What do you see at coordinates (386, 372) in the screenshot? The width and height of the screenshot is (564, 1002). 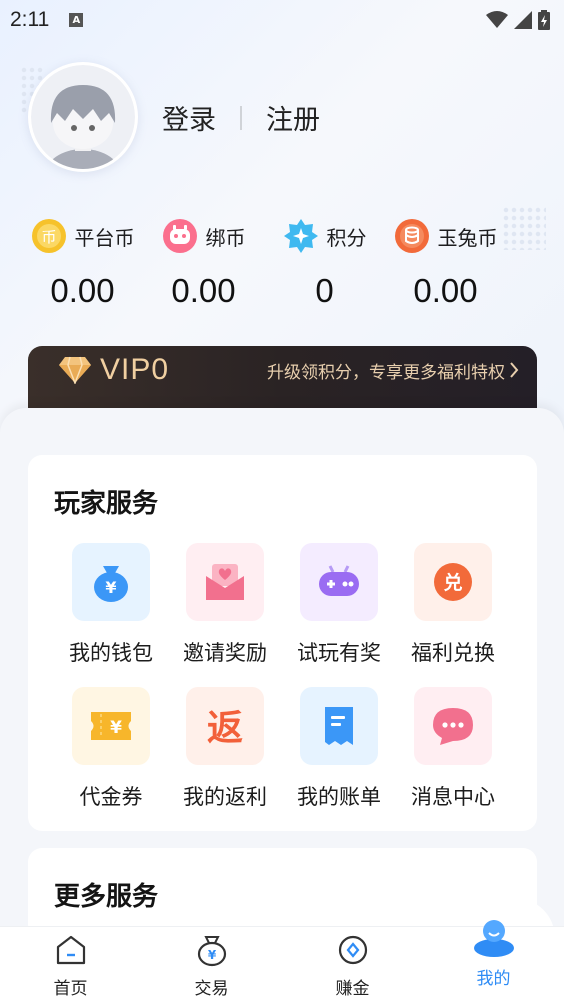 I see `vip-description: 升级领积分，专享更多福利特权` at bounding box center [386, 372].